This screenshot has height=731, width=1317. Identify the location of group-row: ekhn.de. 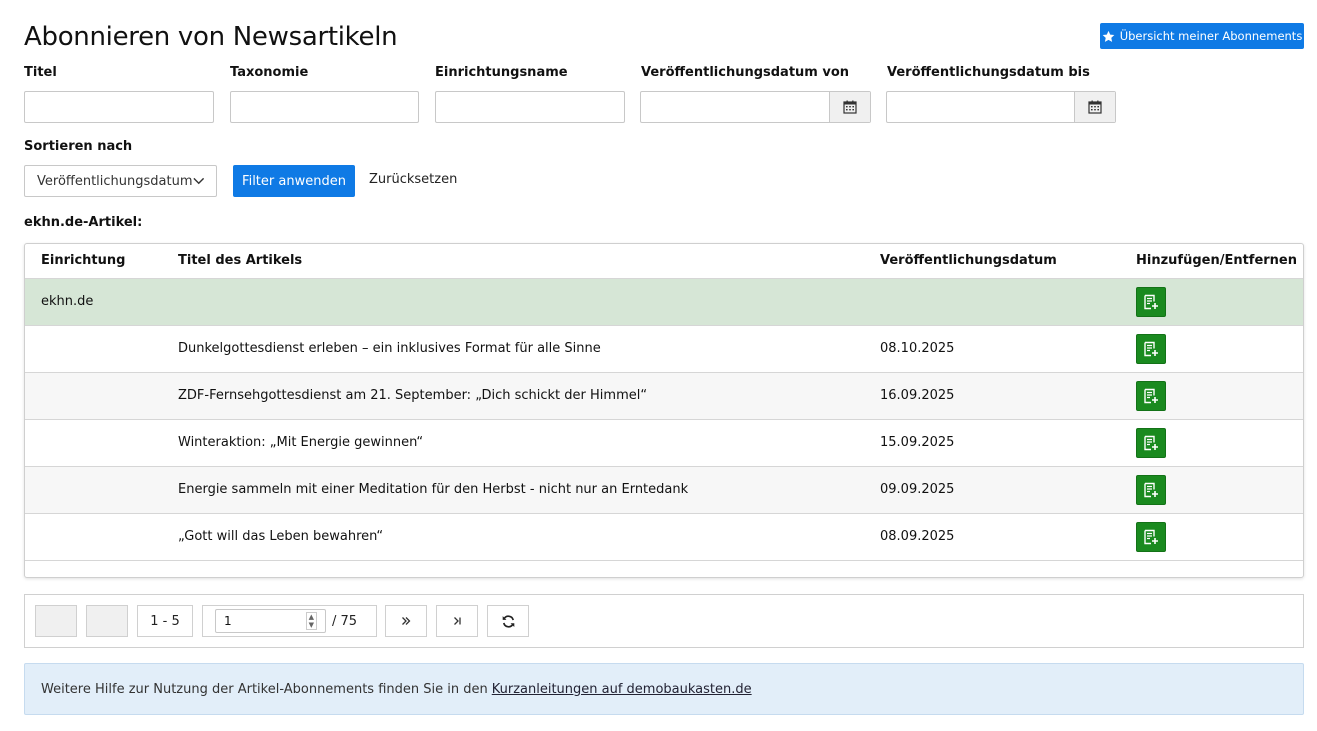
(664, 302).